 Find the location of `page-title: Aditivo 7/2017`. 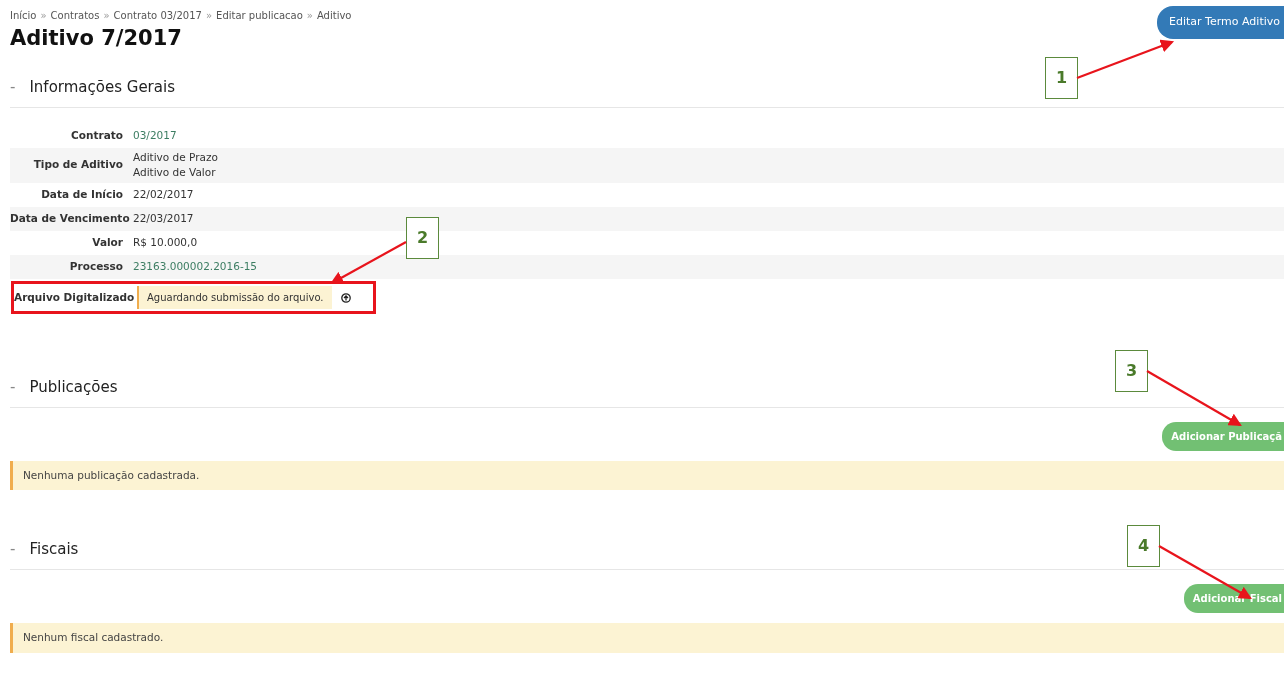

page-title: Aditivo 7/2017 is located at coordinates (96, 38).